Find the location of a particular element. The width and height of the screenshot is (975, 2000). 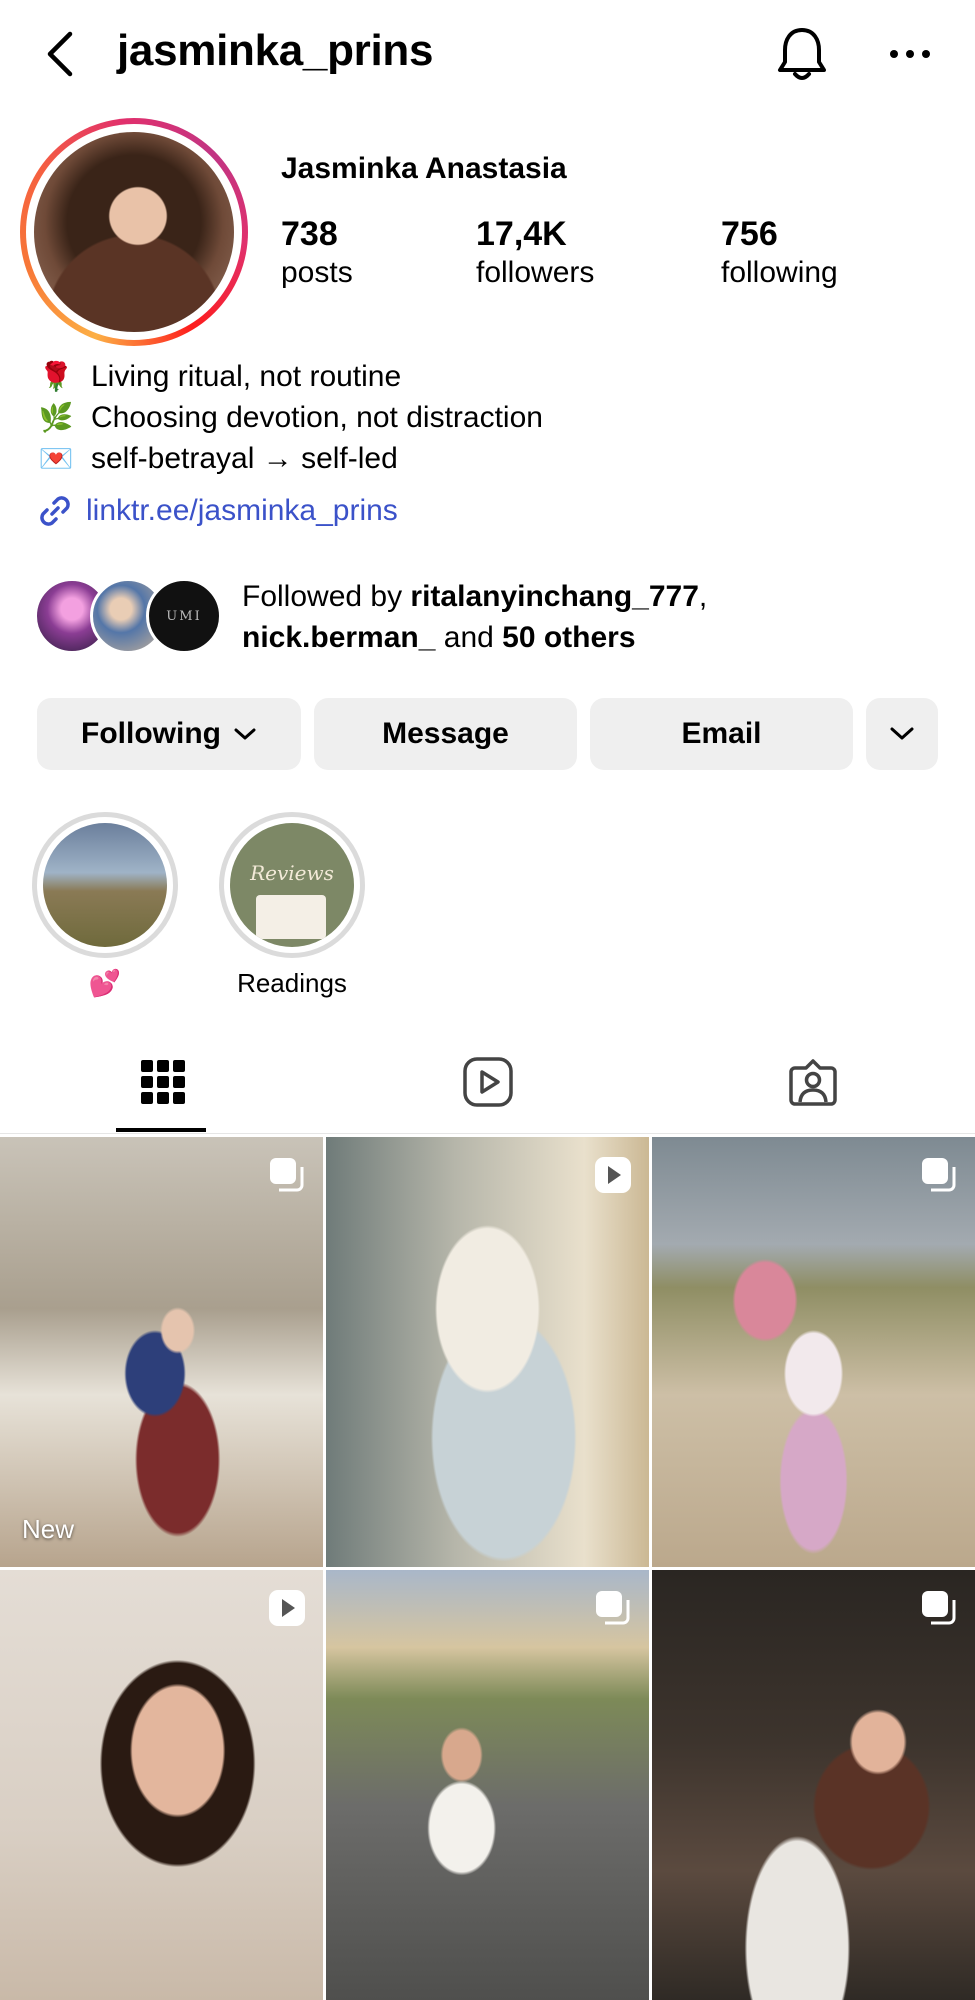

post-thumbnail: New is located at coordinates (161, 1352).